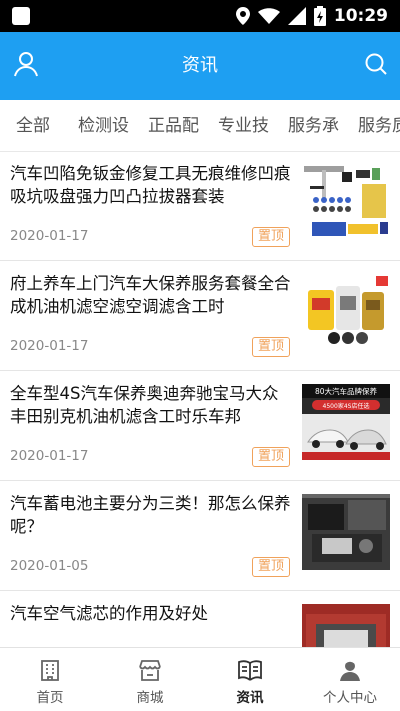 The height and width of the screenshot is (711, 400). What do you see at coordinates (49, 566) in the screenshot?
I see `news-date: 2020-01-05` at bounding box center [49, 566].